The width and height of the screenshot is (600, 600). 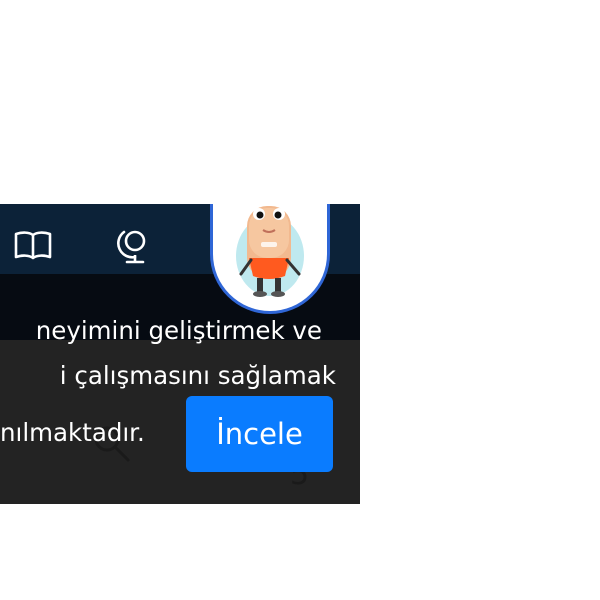 I want to click on cookie-message-line: i çalışmasını sağlamak, so click(x=197, y=375).